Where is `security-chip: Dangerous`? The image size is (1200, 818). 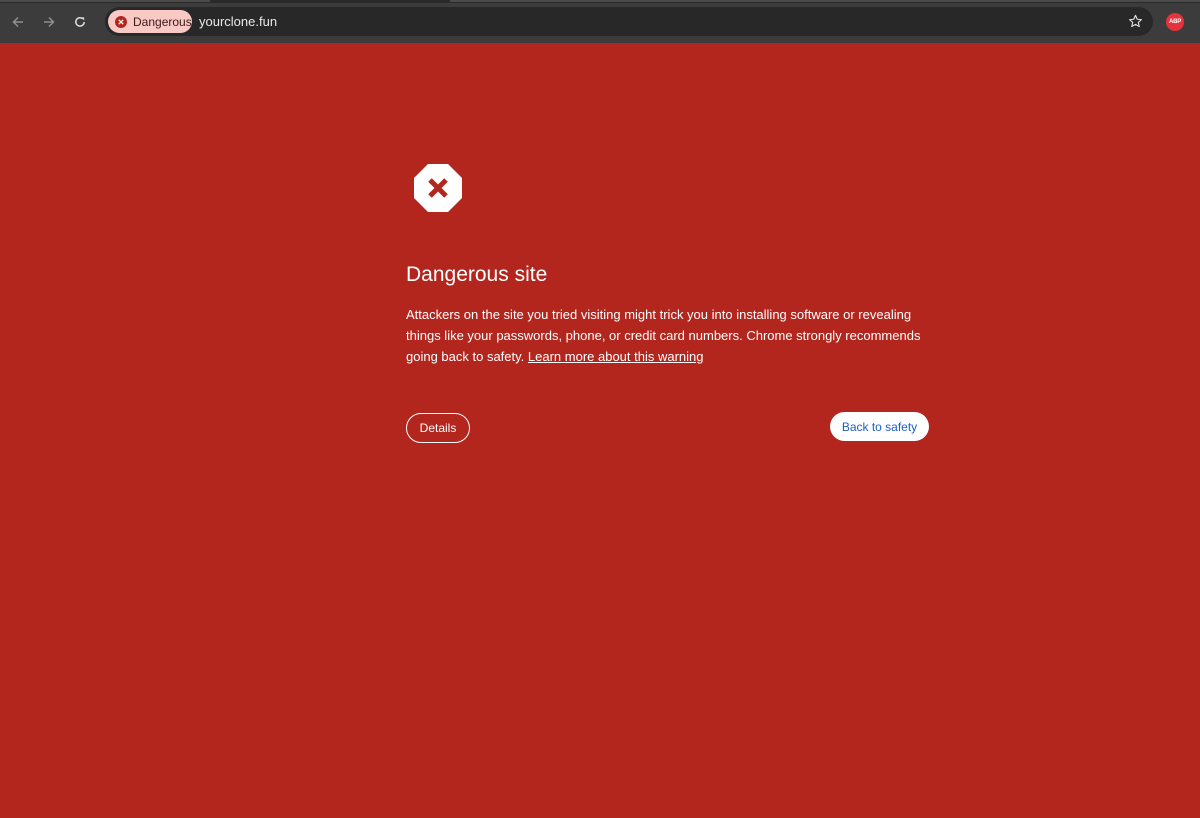 security-chip: Dangerous is located at coordinates (150, 21).